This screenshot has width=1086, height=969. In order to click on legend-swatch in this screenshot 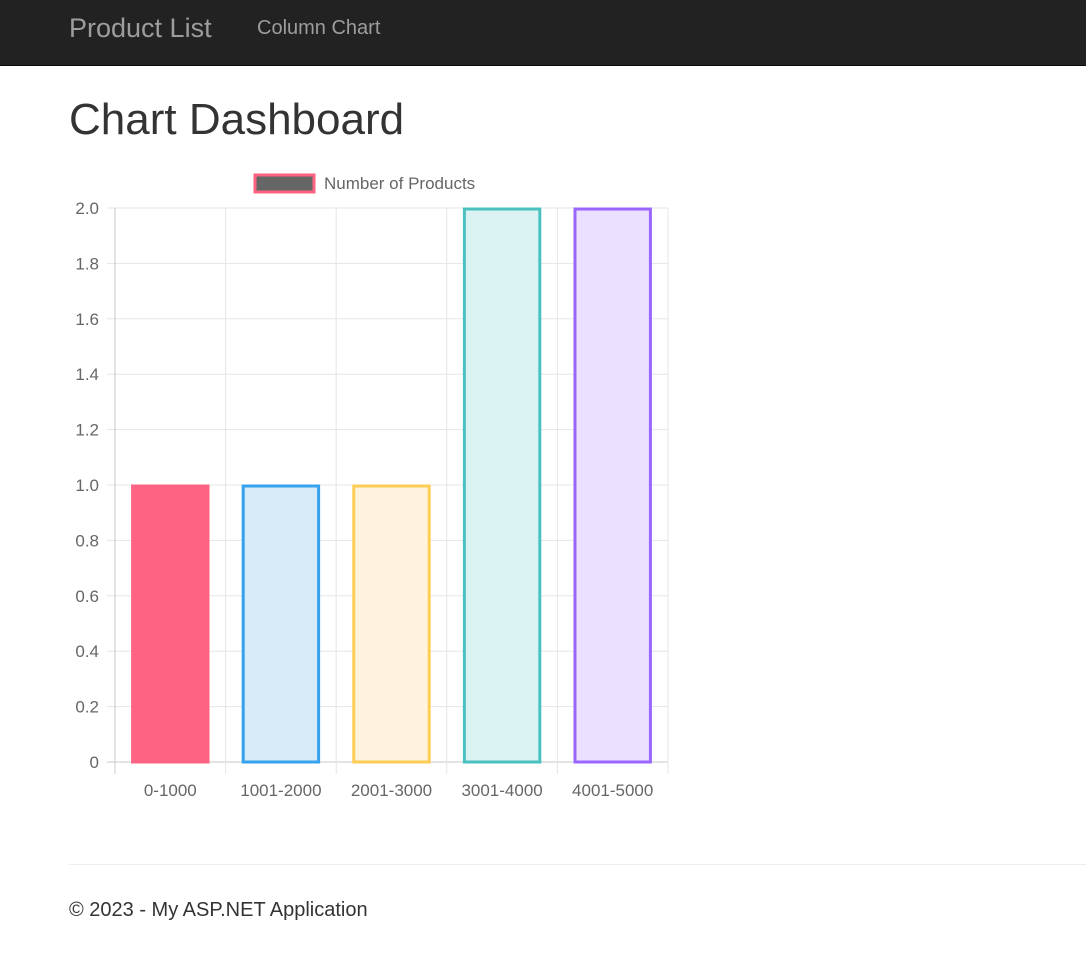, I will do `click(284, 183)`.